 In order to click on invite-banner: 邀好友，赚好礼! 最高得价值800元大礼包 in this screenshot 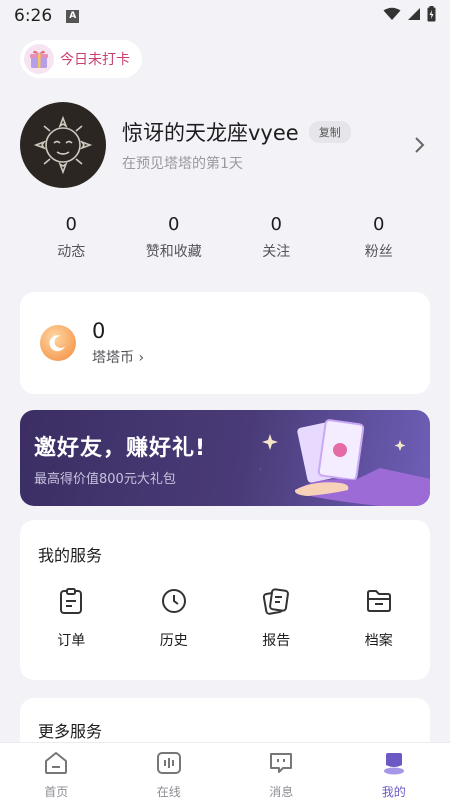, I will do `click(225, 458)`.